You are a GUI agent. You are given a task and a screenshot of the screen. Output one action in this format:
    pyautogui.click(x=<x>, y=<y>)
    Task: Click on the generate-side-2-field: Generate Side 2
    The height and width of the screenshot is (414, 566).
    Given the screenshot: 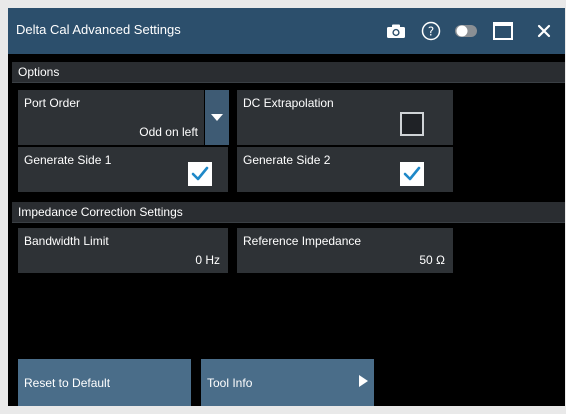 What is the action you would take?
    pyautogui.click(x=345, y=169)
    